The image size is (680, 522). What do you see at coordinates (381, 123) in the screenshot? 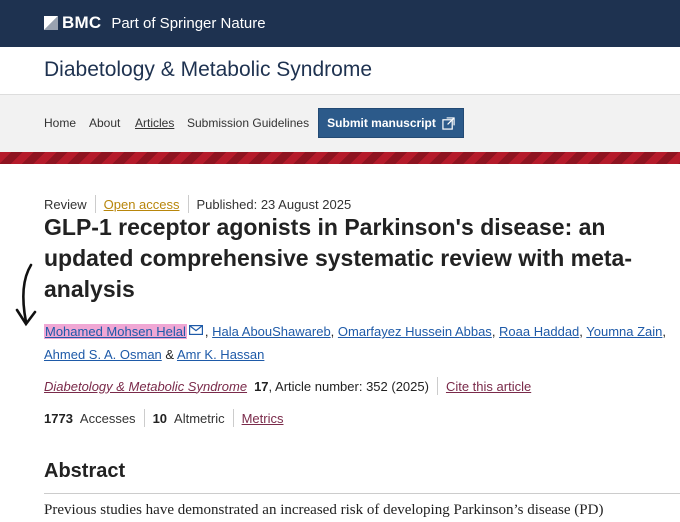
I see `submit-manuscript-label: Submit manuscript` at bounding box center [381, 123].